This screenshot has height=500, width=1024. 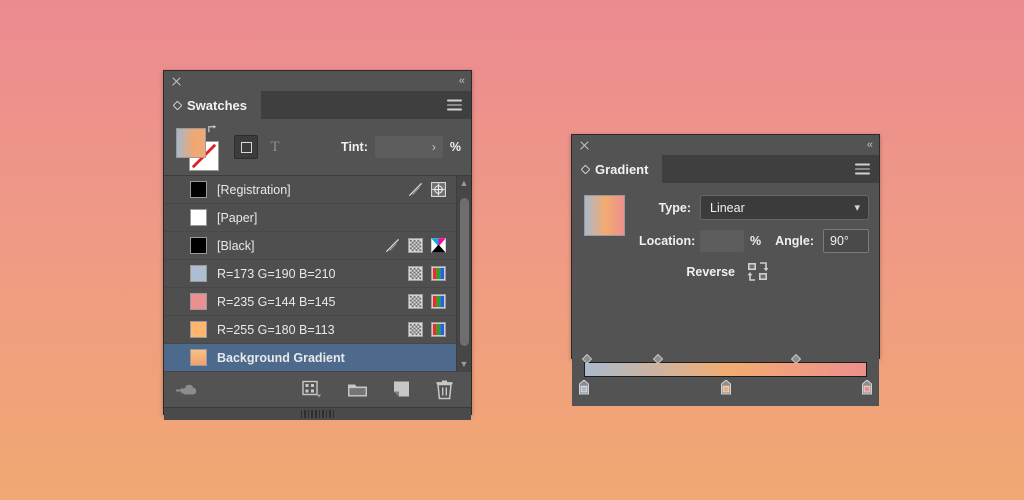 What do you see at coordinates (464, 364) in the screenshot?
I see `chevron-down-icon: ▼` at bounding box center [464, 364].